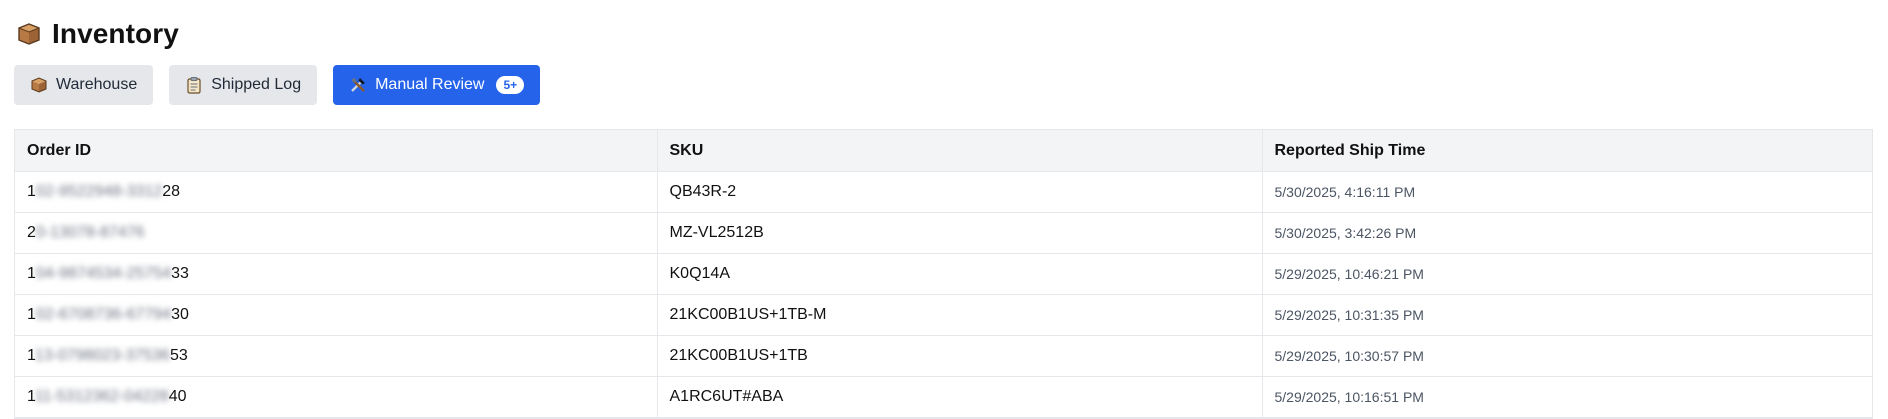 The image size is (1888, 419). Describe the element at coordinates (31, 232) in the screenshot. I see `order-id-start: 2` at that location.